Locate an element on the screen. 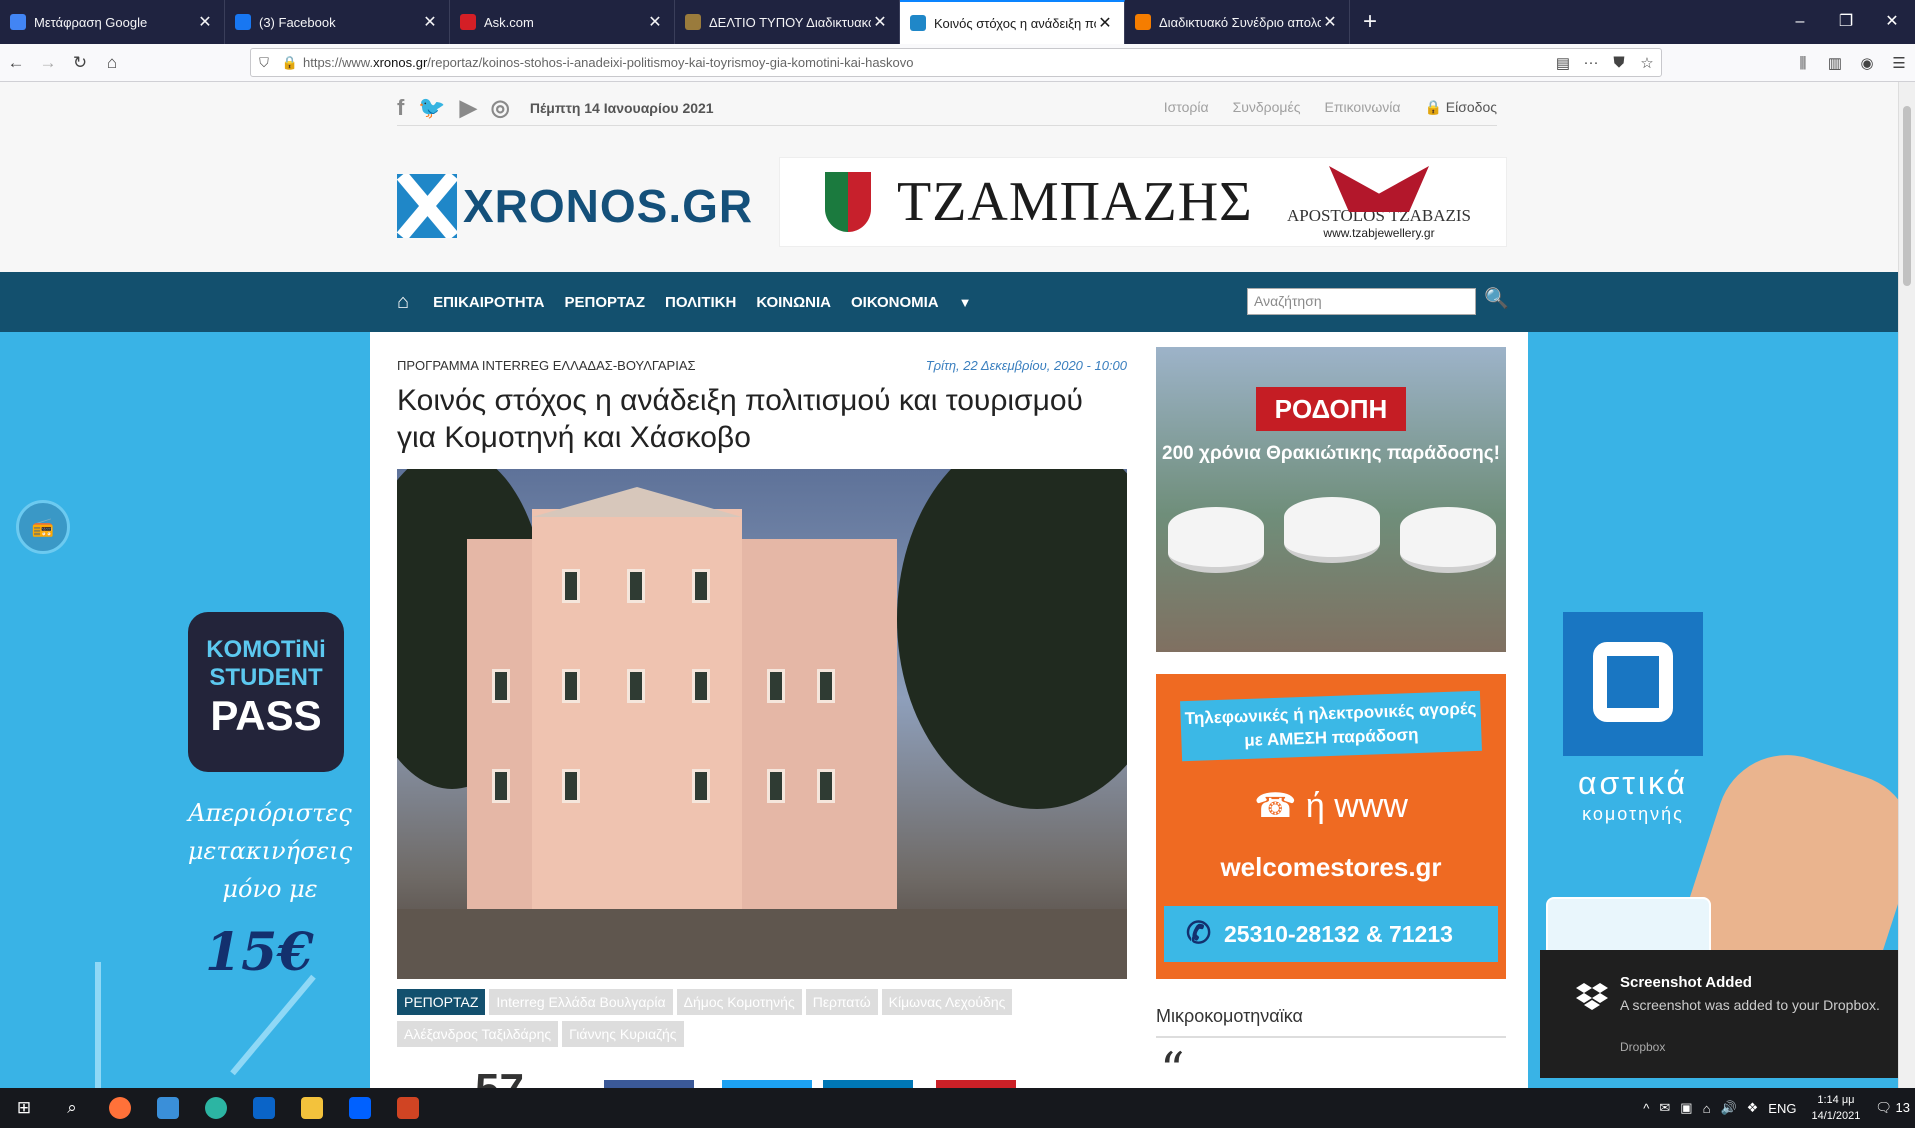 This screenshot has width=1915, height=1128. student-pass-logo: KOMOTiNi STUDENT PASS is located at coordinates (266, 692).